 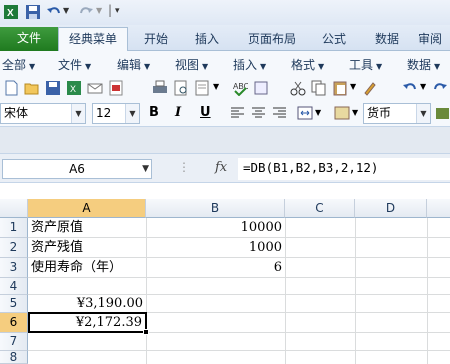 What do you see at coordinates (305, 113) in the screenshot?
I see `merge-center-icon` at bounding box center [305, 113].